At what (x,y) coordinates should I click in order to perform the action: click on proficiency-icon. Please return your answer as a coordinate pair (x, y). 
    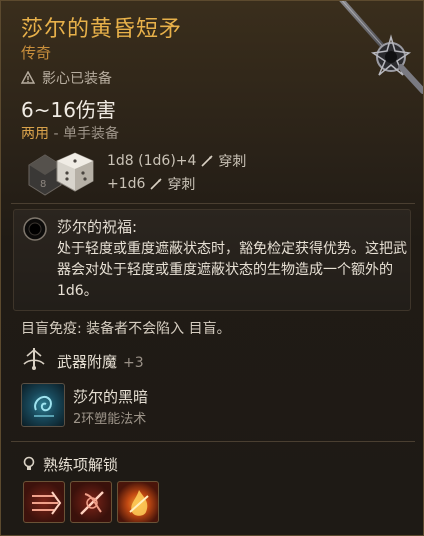
    Looking at the image, I should click on (29, 463).